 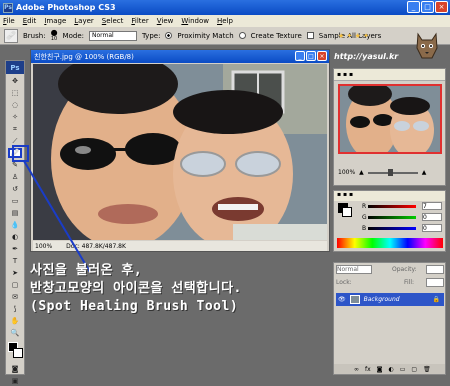 What do you see at coordinates (361, 172) in the screenshot?
I see `zoom-out-icon: ▲` at bounding box center [361, 172].